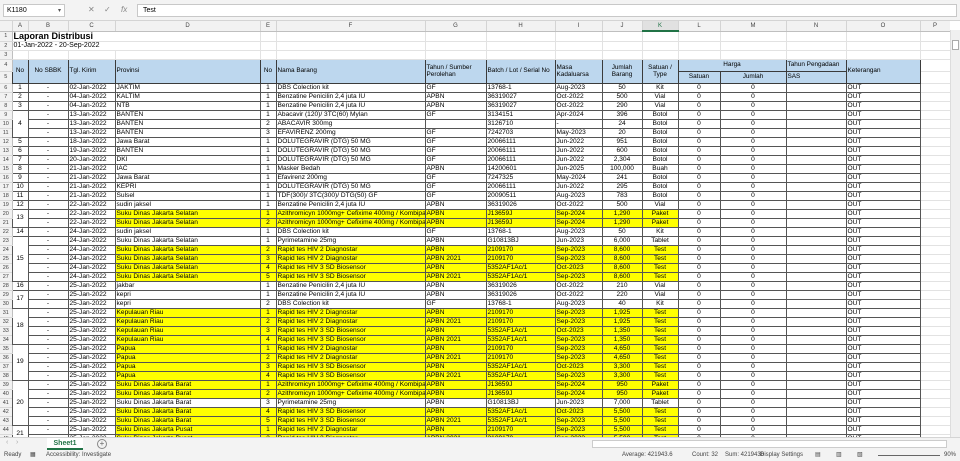  What do you see at coordinates (102, 444) in the screenshot?
I see `add-sheet-icon: +` at bounding box center [102, 444].